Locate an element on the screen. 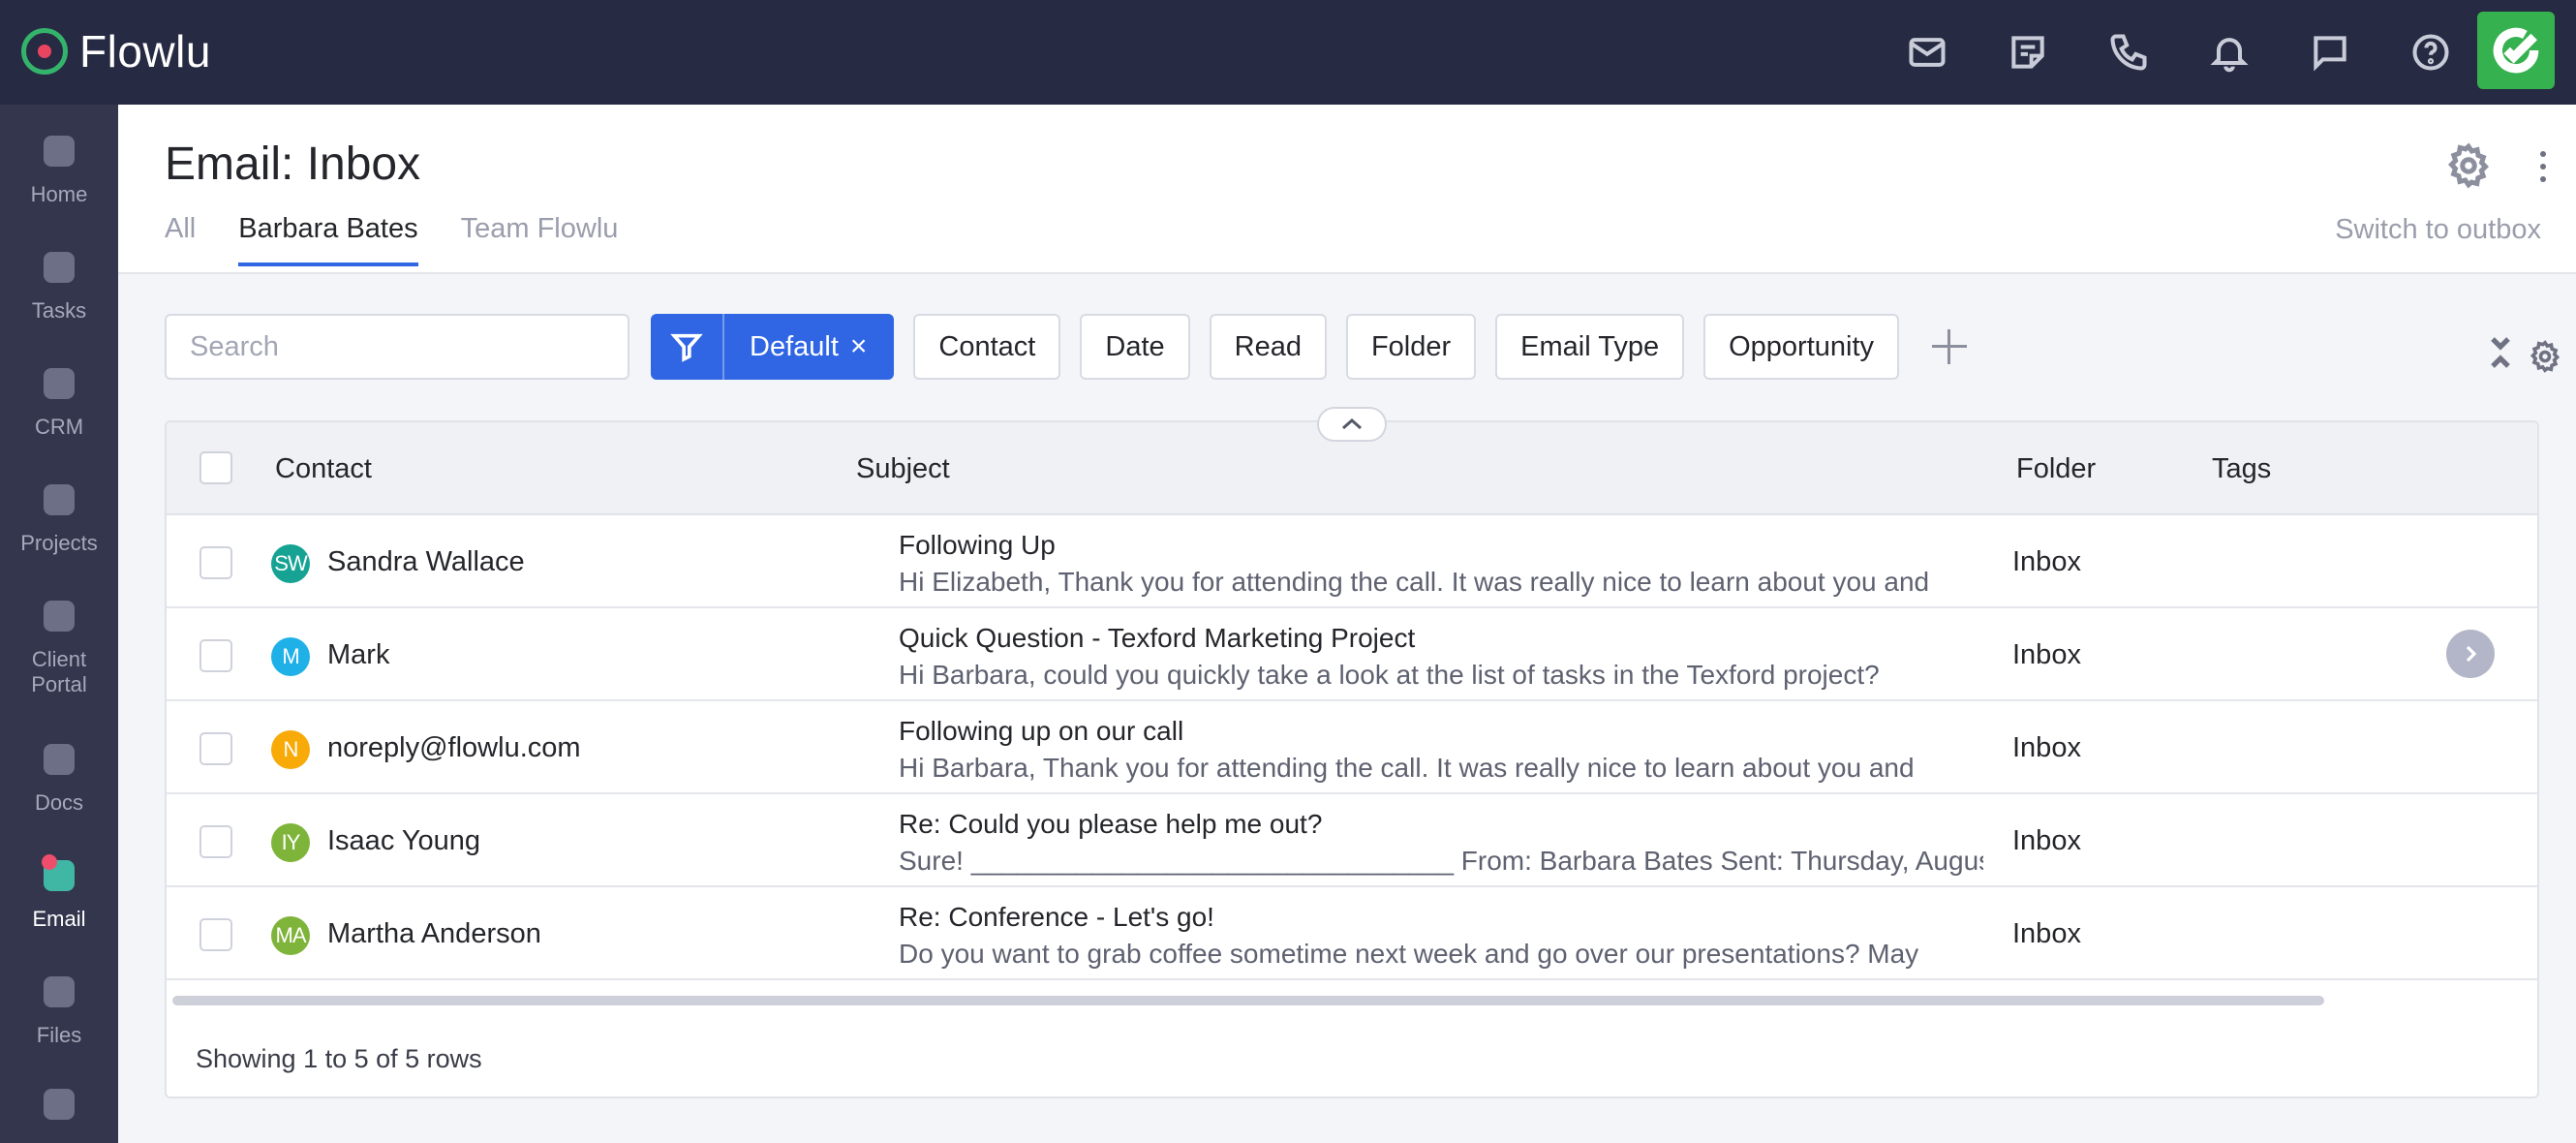  filter-chip-contact: Contact is located at coordinates (987, 347).